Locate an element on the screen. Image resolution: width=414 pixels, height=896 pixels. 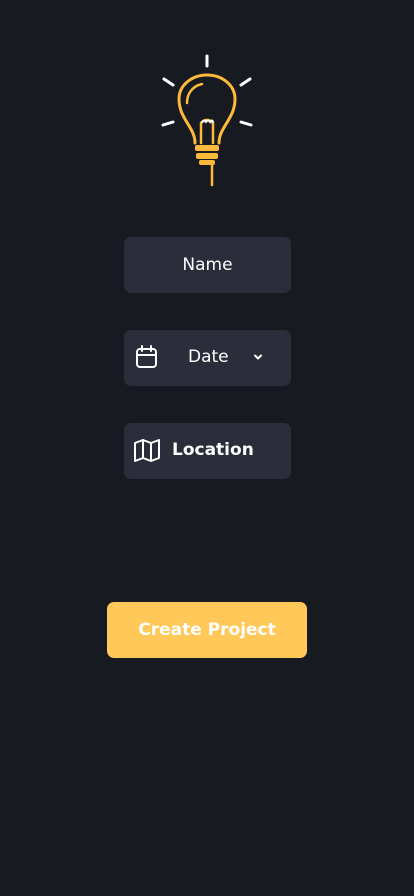
chevron-down-icon is located at coordinates (258, 357).